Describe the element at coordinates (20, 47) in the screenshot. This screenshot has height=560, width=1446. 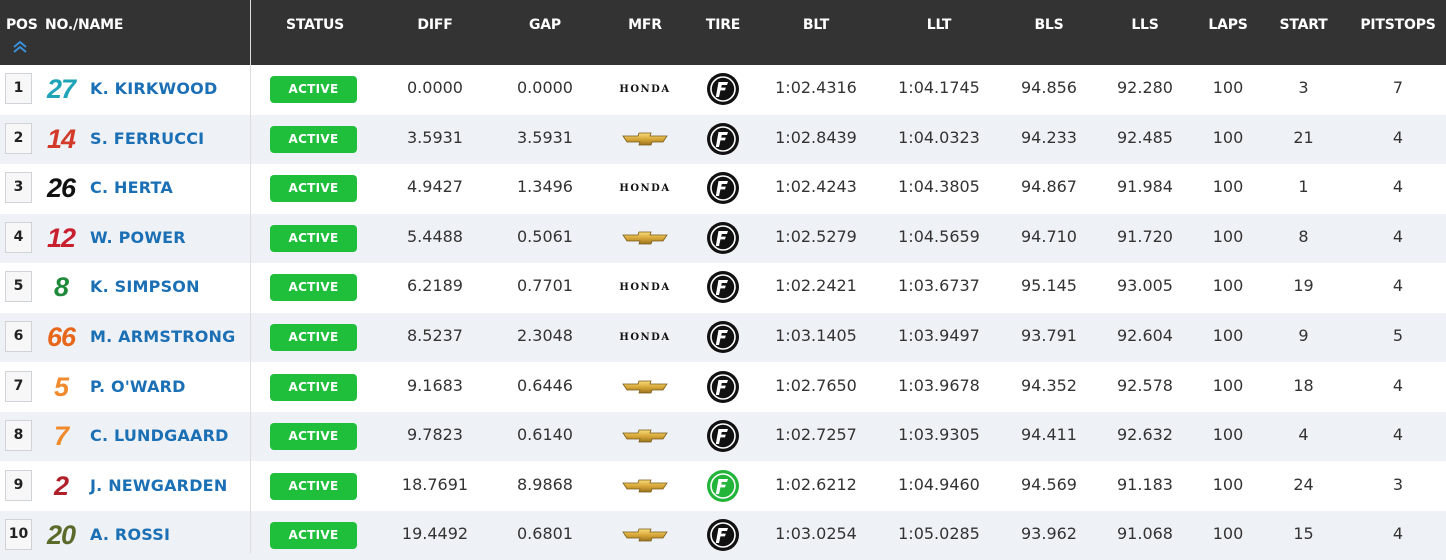
I see `sort-ascending-icon` at that location.